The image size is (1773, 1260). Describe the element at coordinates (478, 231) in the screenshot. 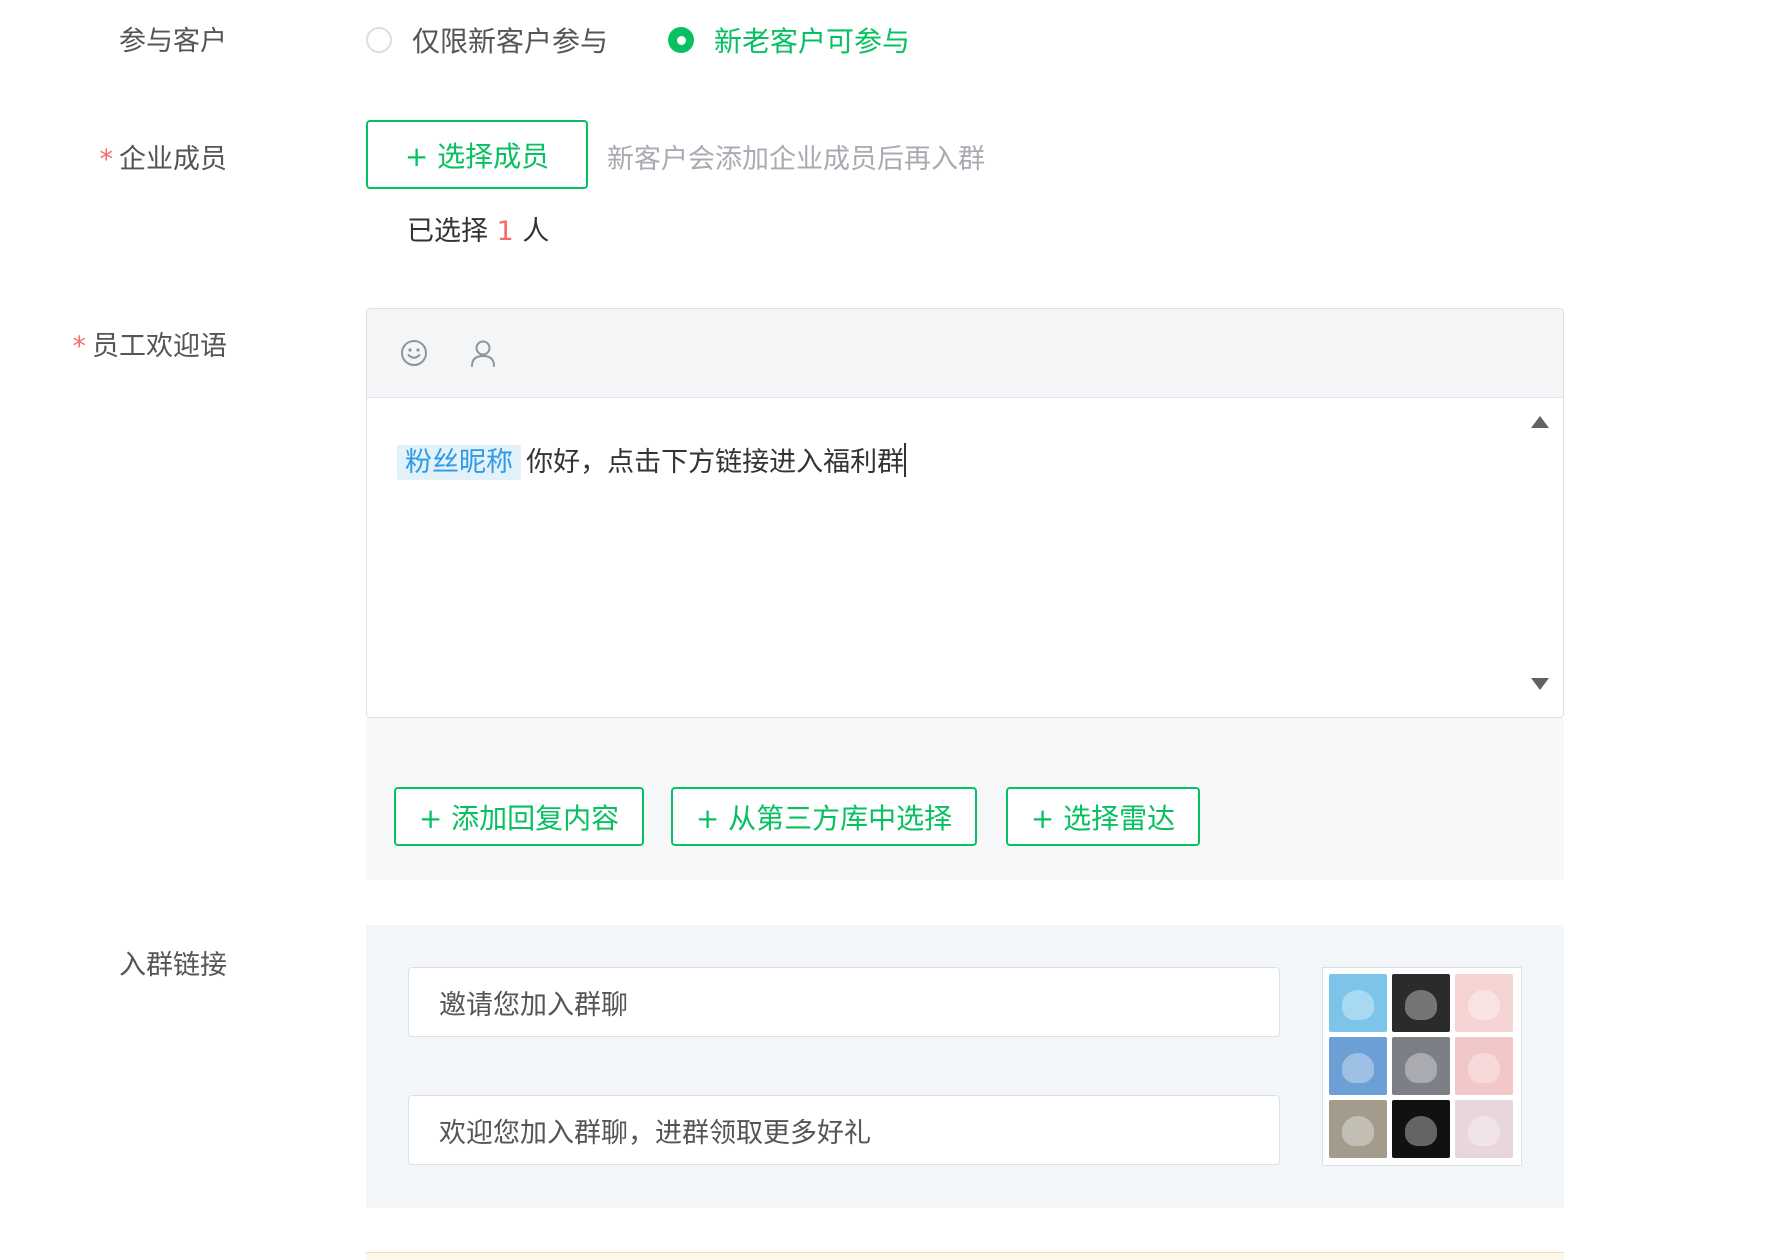

I see `selected-members-count: 已选择 1 人` at that location.